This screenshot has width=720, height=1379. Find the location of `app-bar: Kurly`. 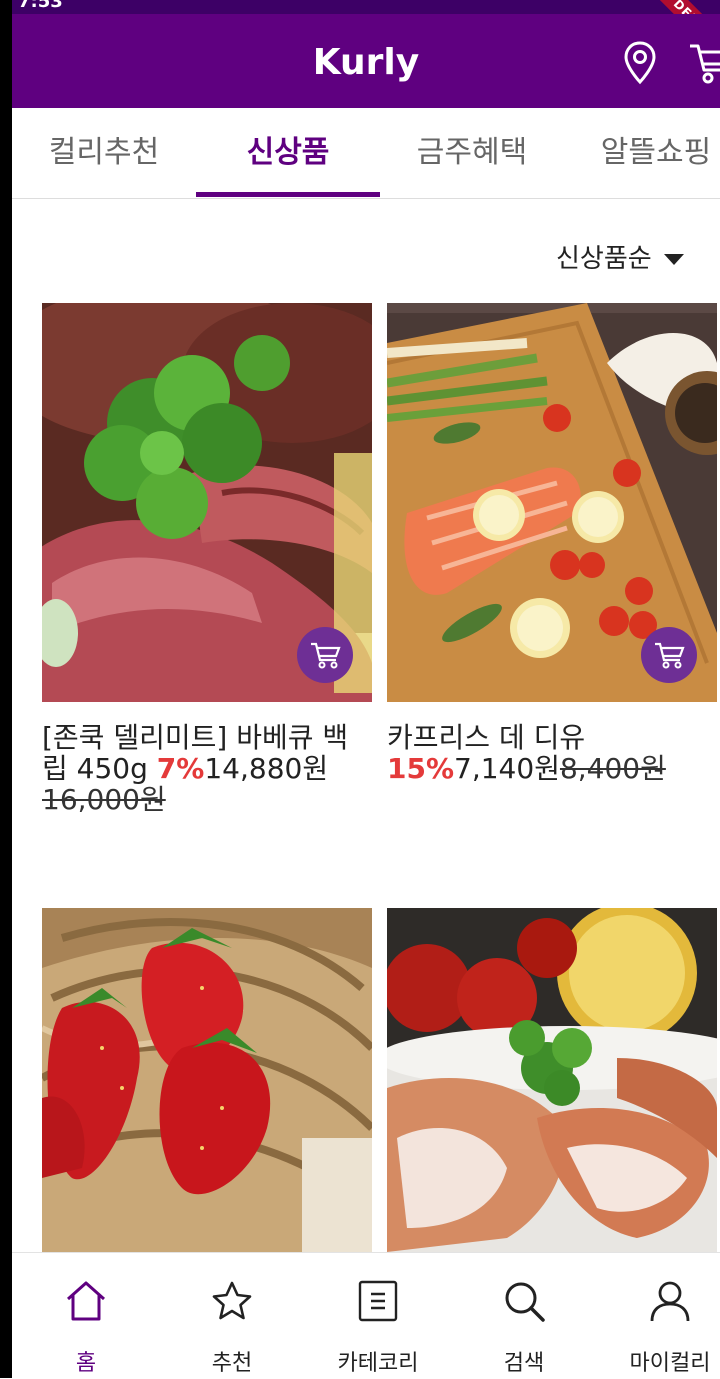

app-bar: Kurly is located at coordinates (366, 61).